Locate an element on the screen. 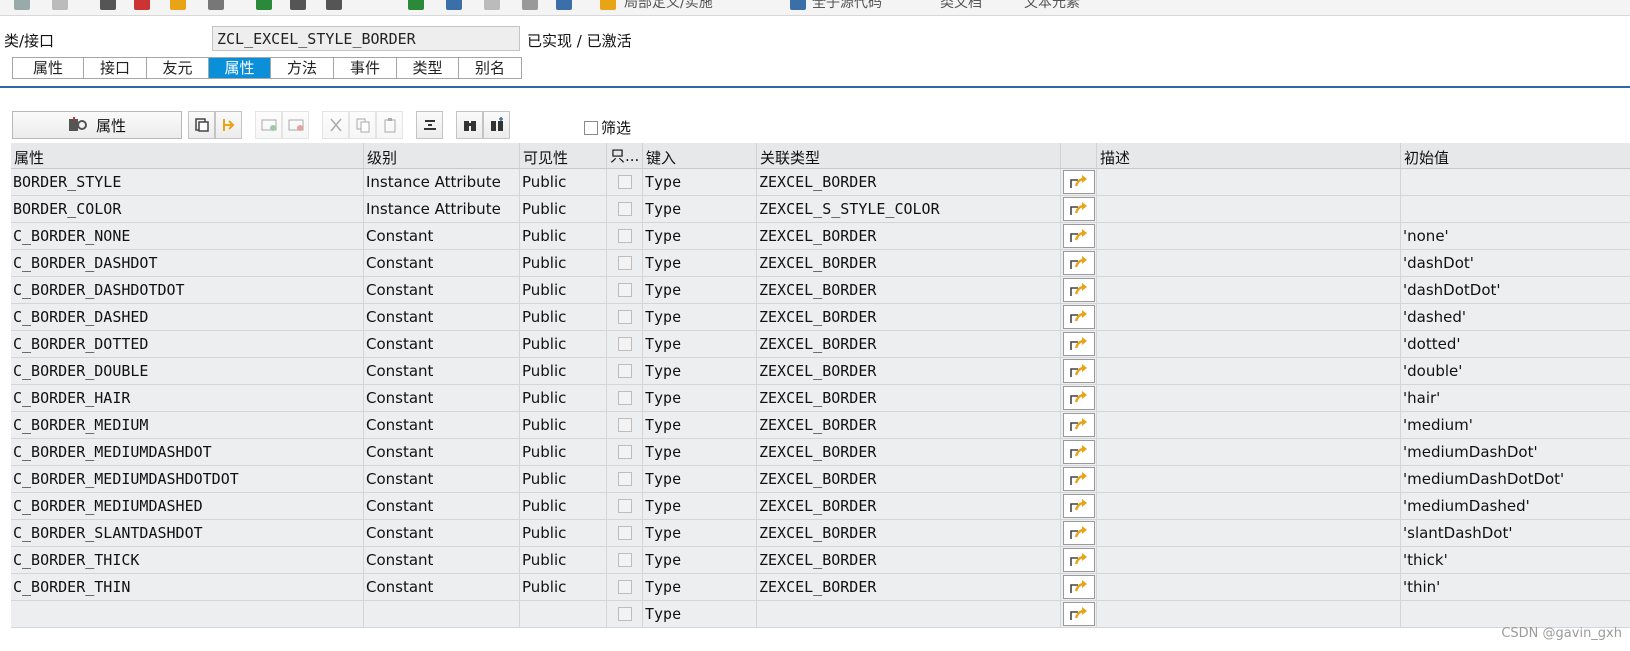 The width and height of the screenshot is (1630, 651). tab-events: 事件 is located at coordinates (365, 68).